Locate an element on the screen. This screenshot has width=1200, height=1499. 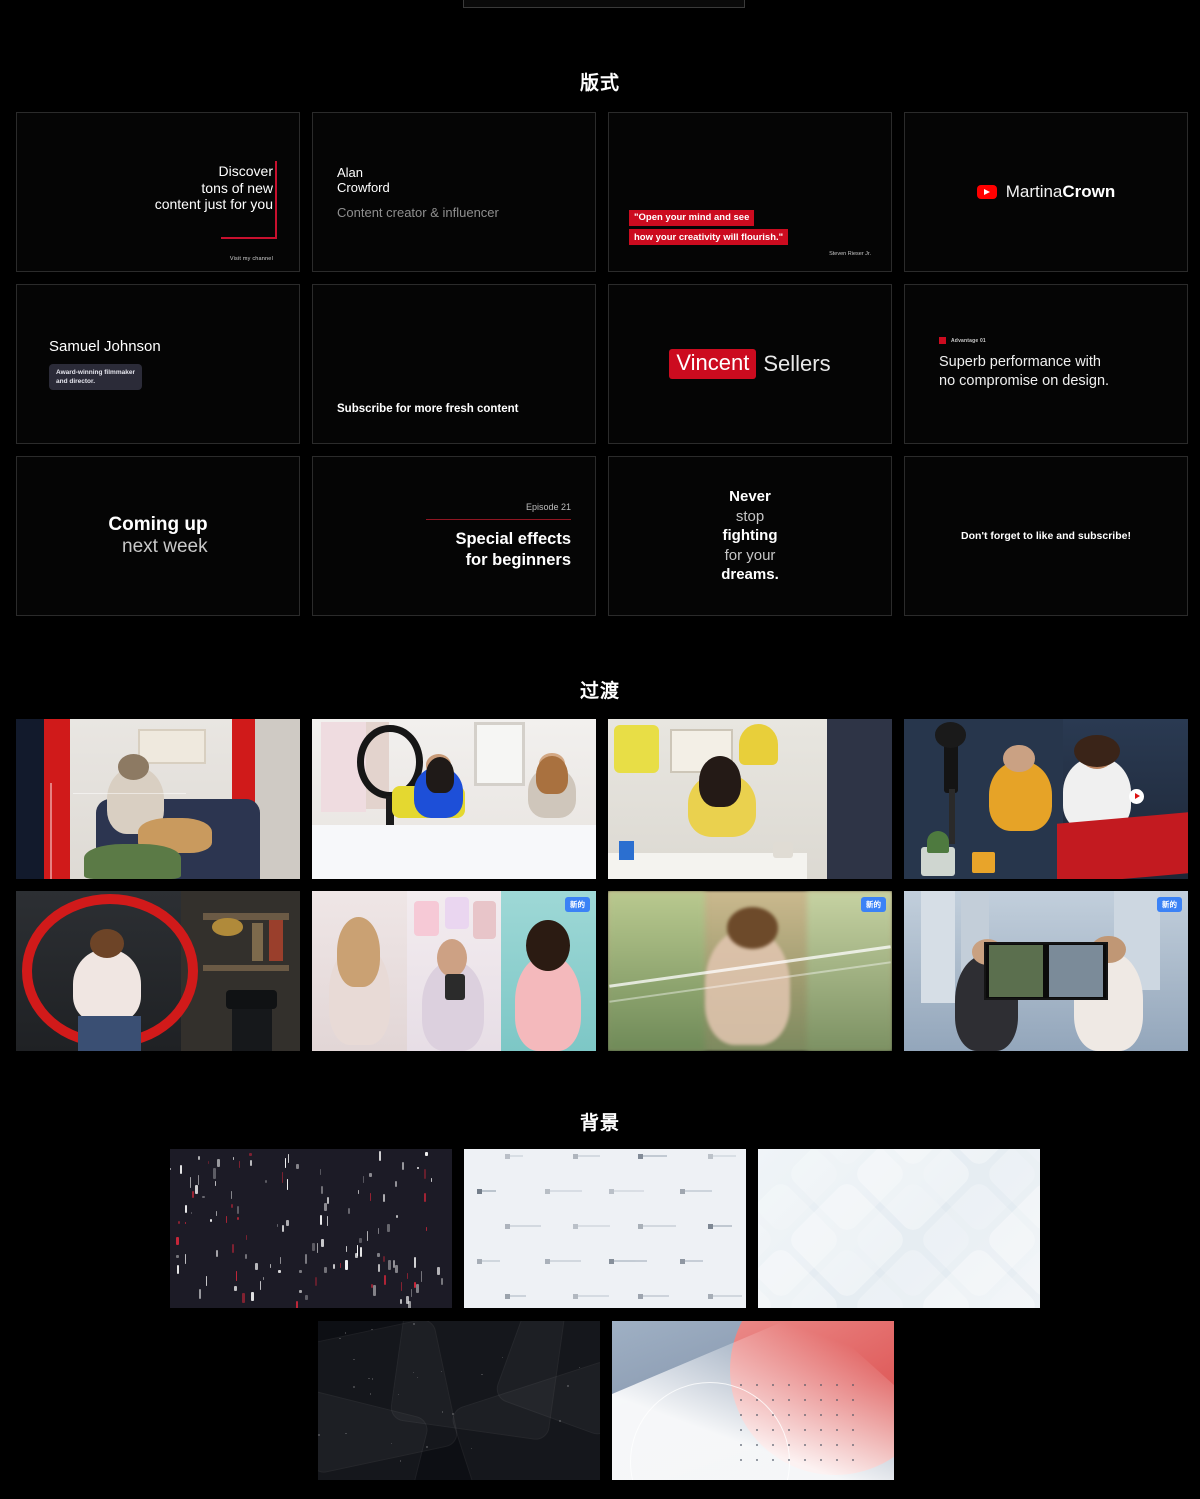
badge-line-1: Award-winning filmmaker is located at coordinates (95, 372).